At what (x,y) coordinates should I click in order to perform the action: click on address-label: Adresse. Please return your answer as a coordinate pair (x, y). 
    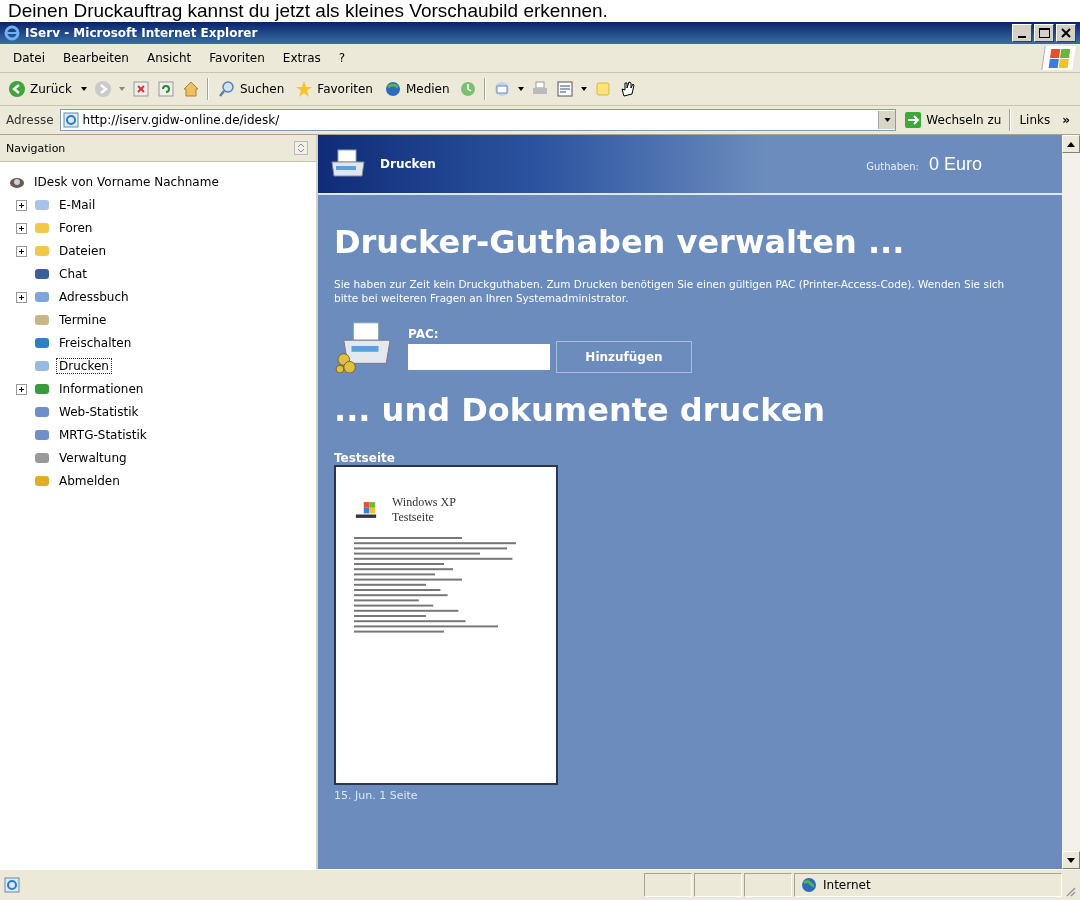
    Looking at the image, I should click on (30, 120).